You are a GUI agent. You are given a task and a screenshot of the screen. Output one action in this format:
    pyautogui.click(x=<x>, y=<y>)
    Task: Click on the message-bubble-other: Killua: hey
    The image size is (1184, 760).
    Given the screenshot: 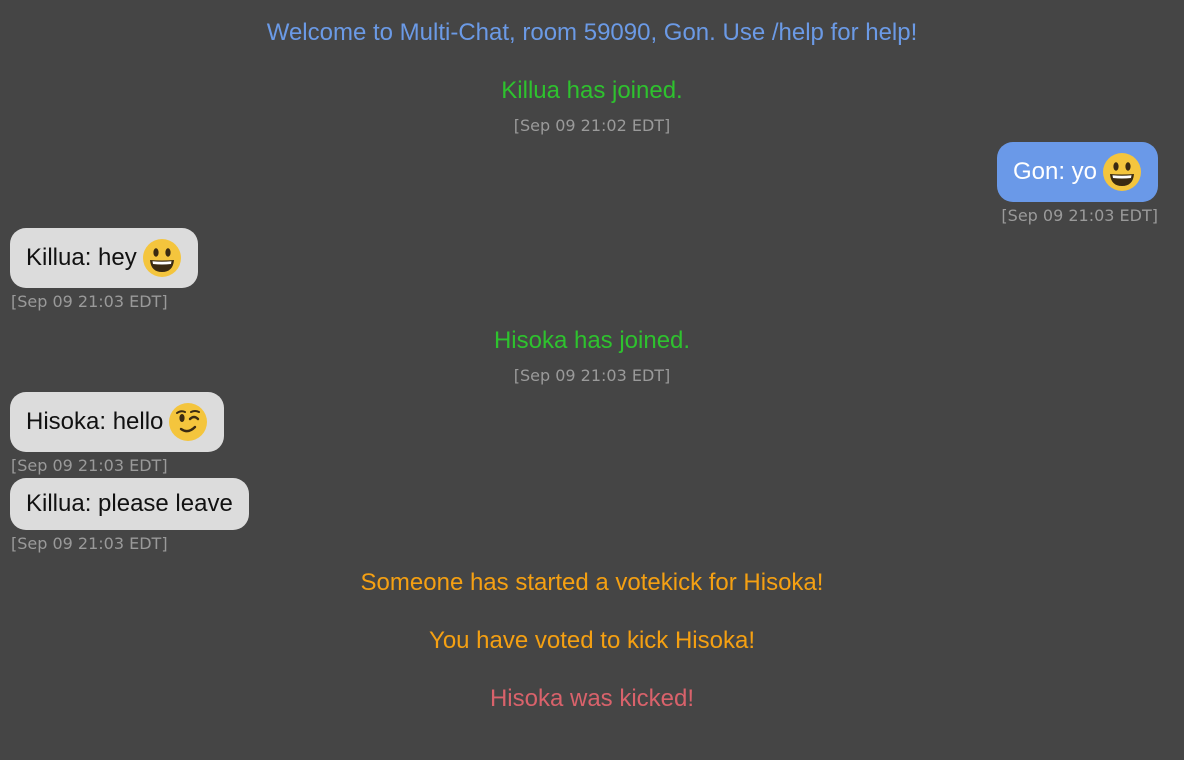 What is the action you would take?
    pyautogui.click(x=104, y=258)
    